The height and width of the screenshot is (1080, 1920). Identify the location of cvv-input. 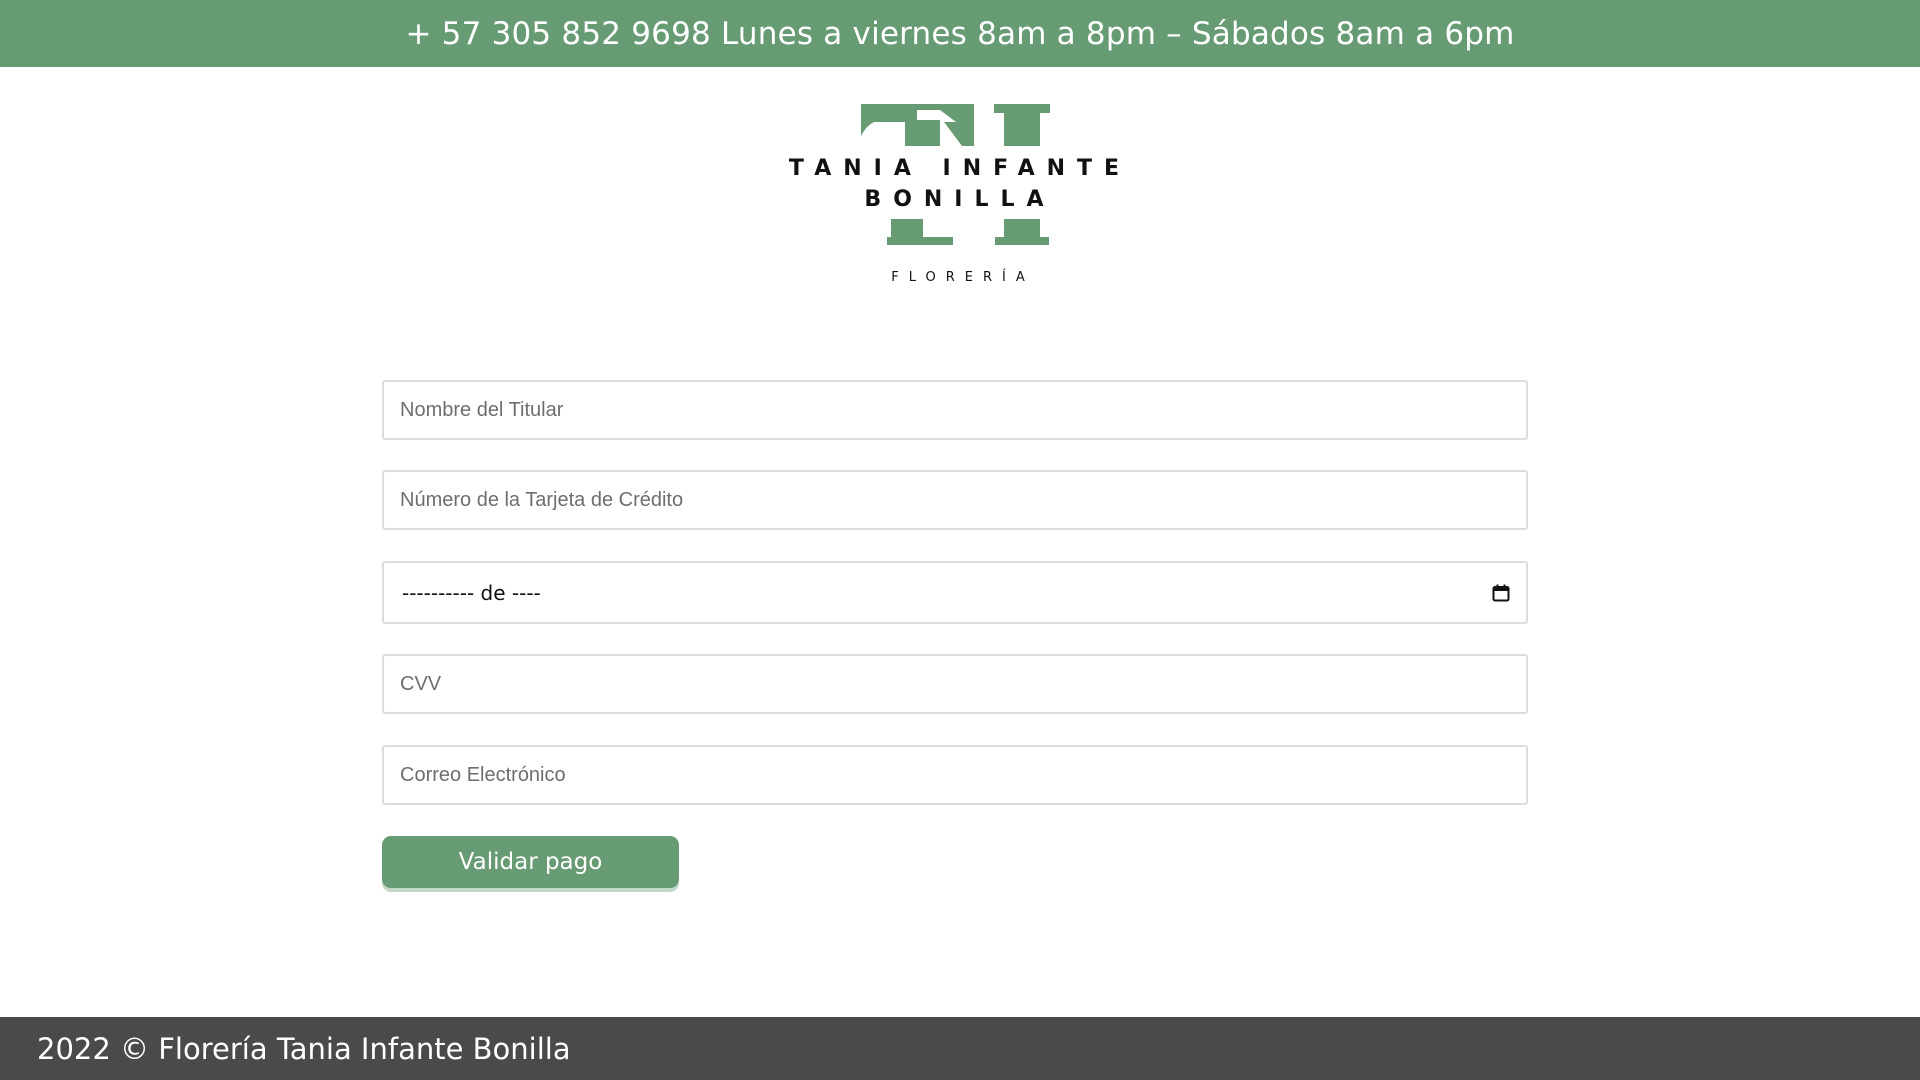
(955, 684).